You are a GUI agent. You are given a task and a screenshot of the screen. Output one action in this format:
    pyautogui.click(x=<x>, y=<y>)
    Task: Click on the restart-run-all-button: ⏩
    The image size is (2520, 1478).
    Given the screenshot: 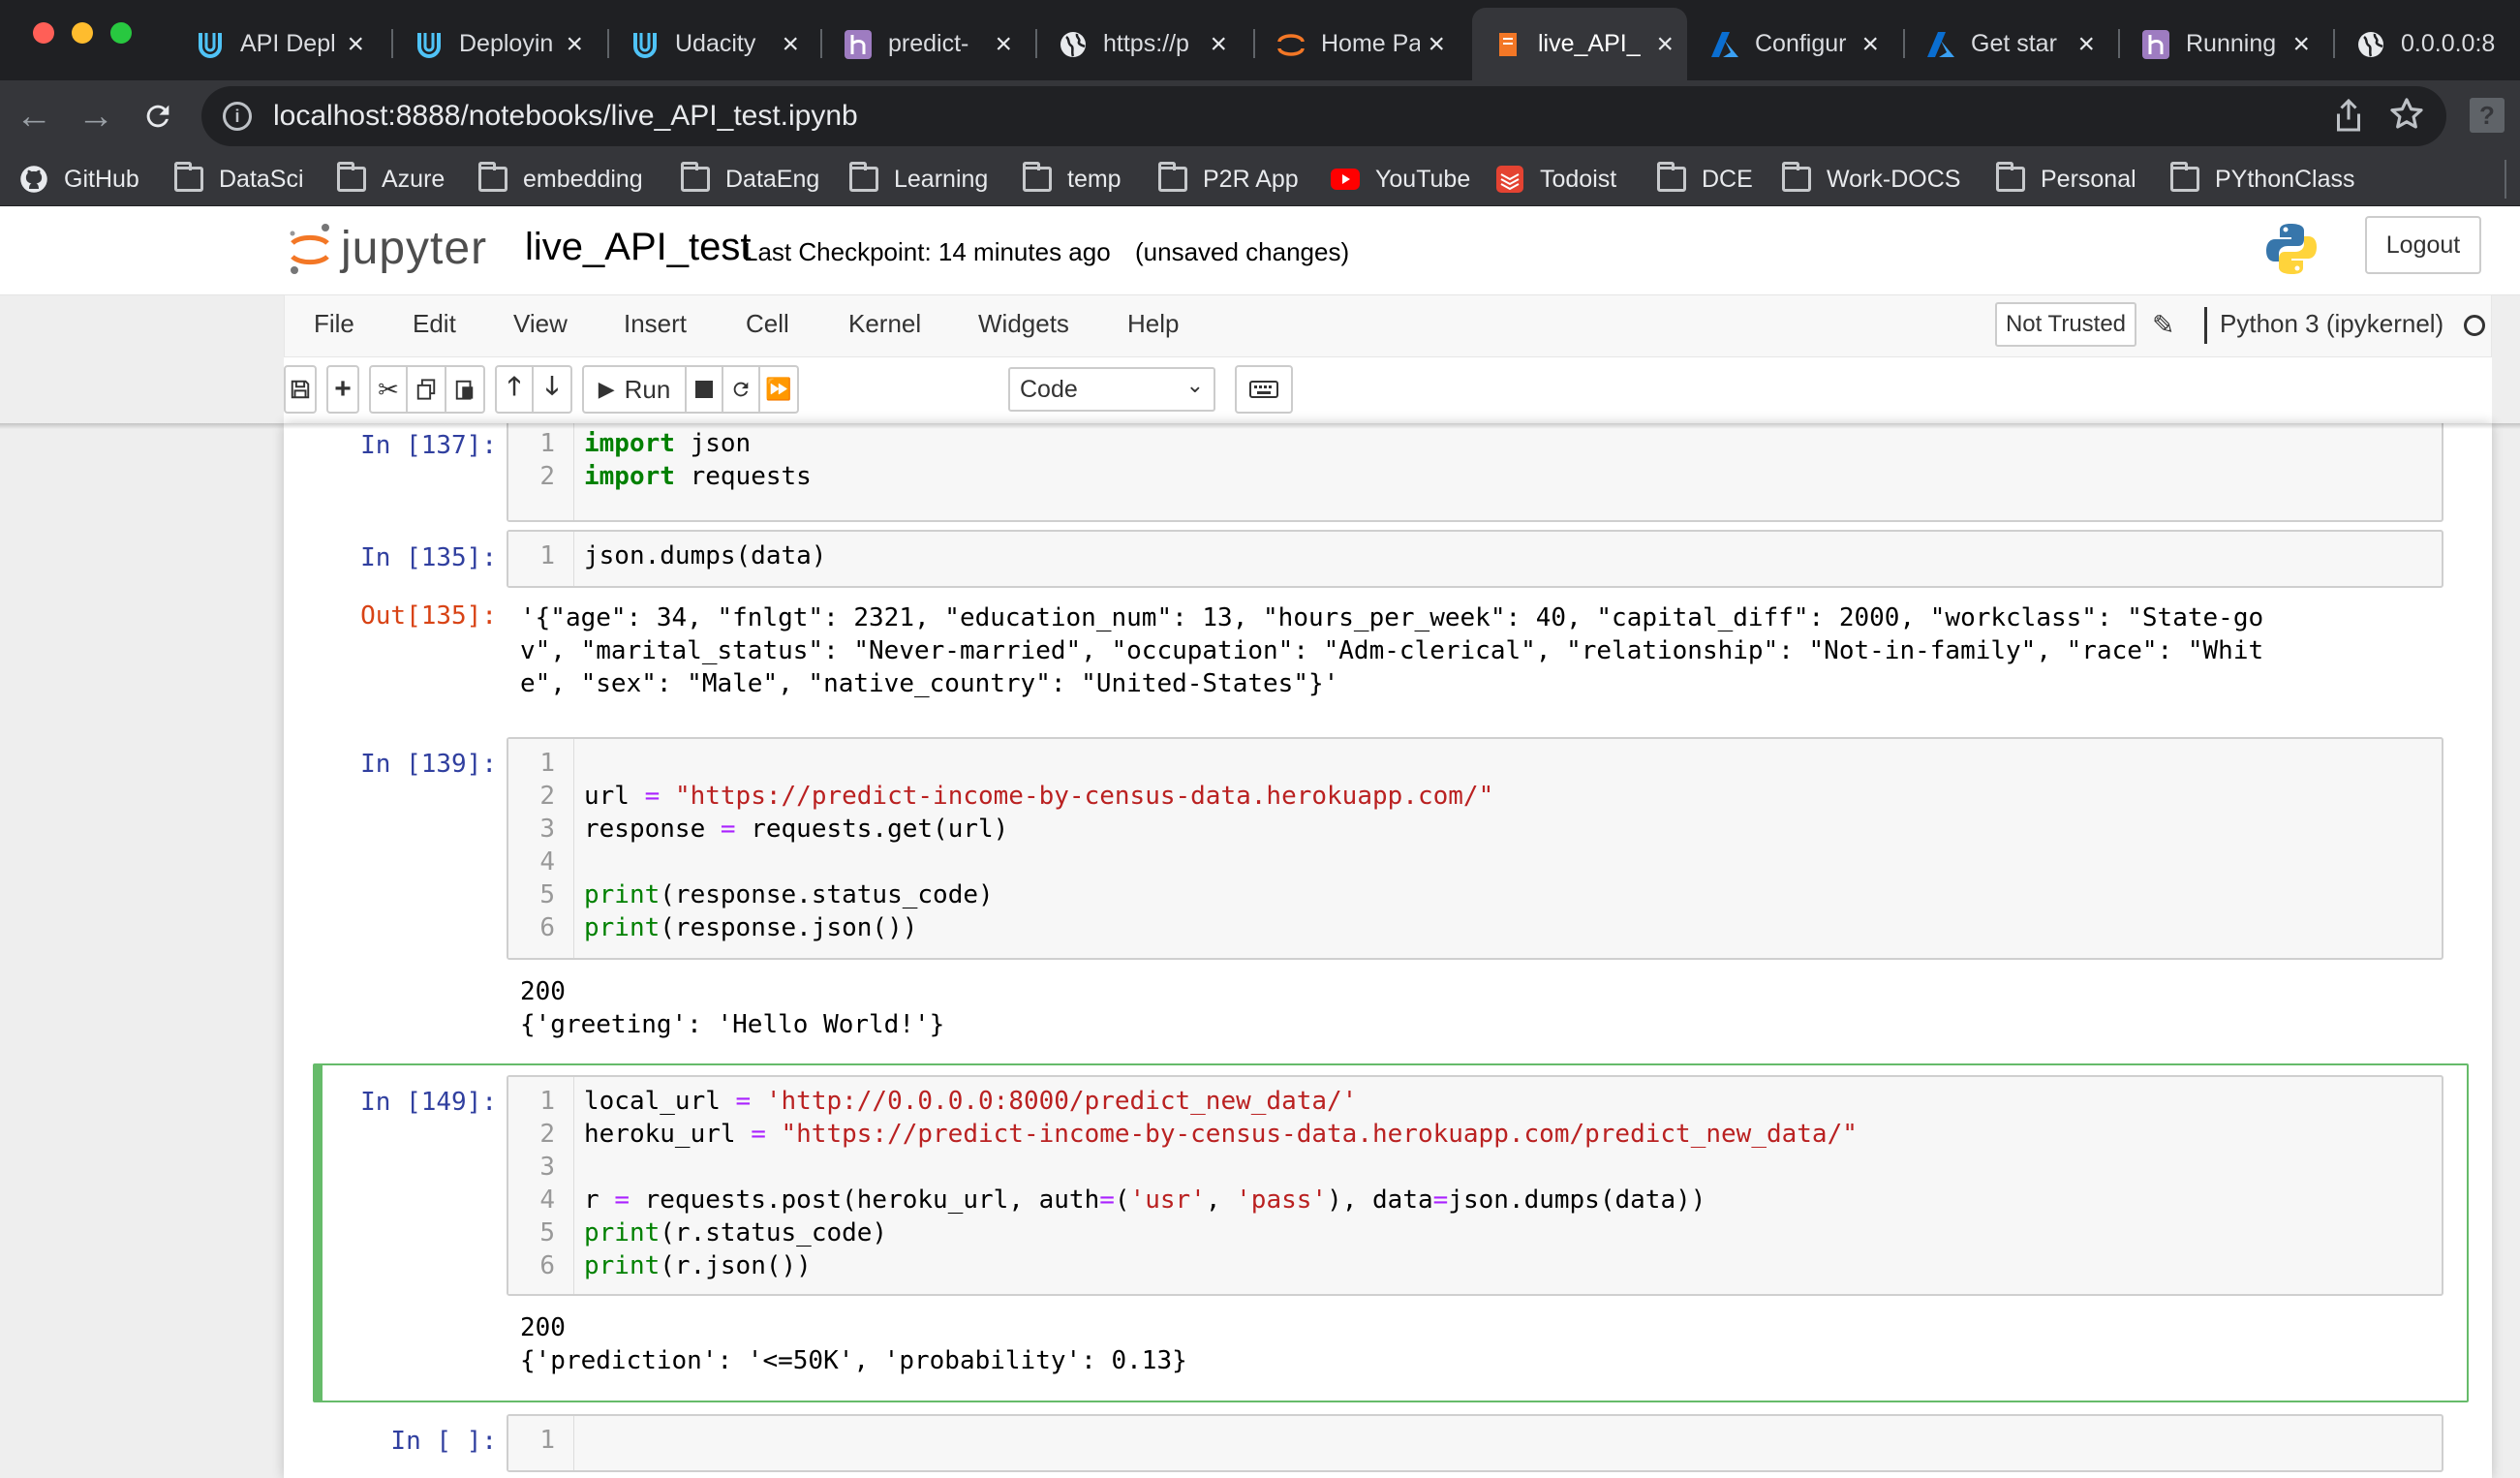 What is the action you would take?
    pyautogui.click(x=779, y=389)
    